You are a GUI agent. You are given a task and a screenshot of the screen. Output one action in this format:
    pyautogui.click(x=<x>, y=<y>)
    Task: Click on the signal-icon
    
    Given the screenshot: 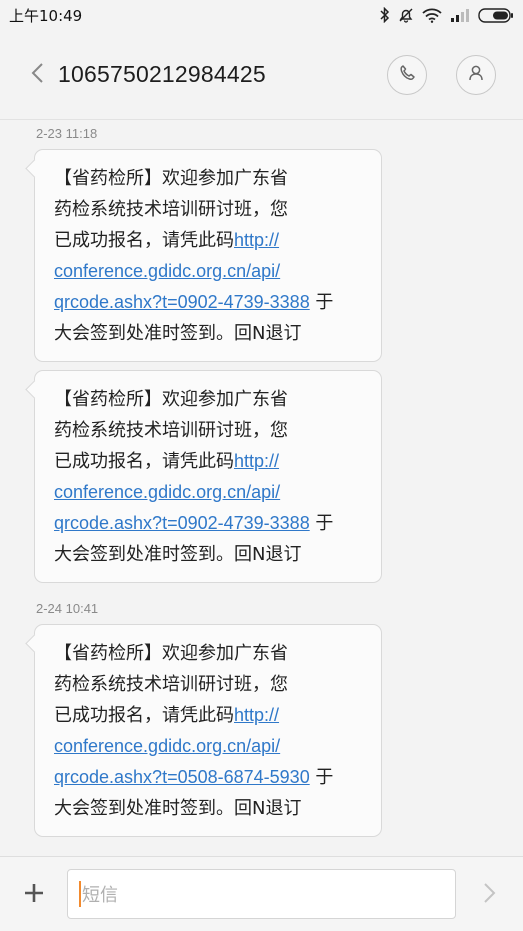 What is the action you would take?
    pyautogui.click(x=460, y=15)
    